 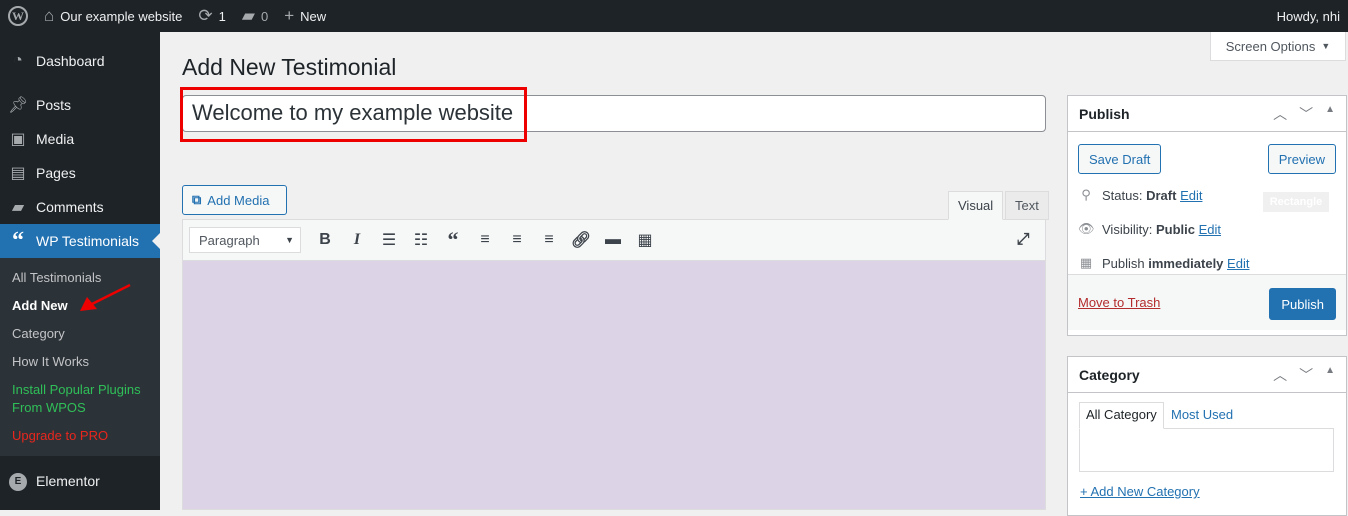 I want to click on bold-icon: B, so click(x=325, y=240).